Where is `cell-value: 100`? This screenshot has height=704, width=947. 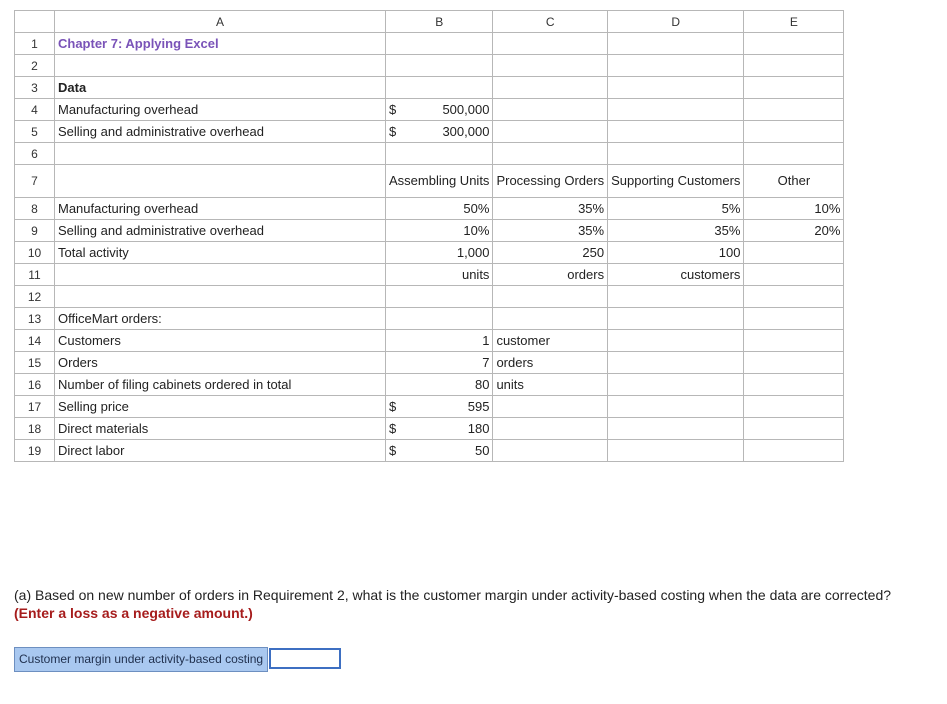 cell-value: 100 is located at coordinates (676, 252).